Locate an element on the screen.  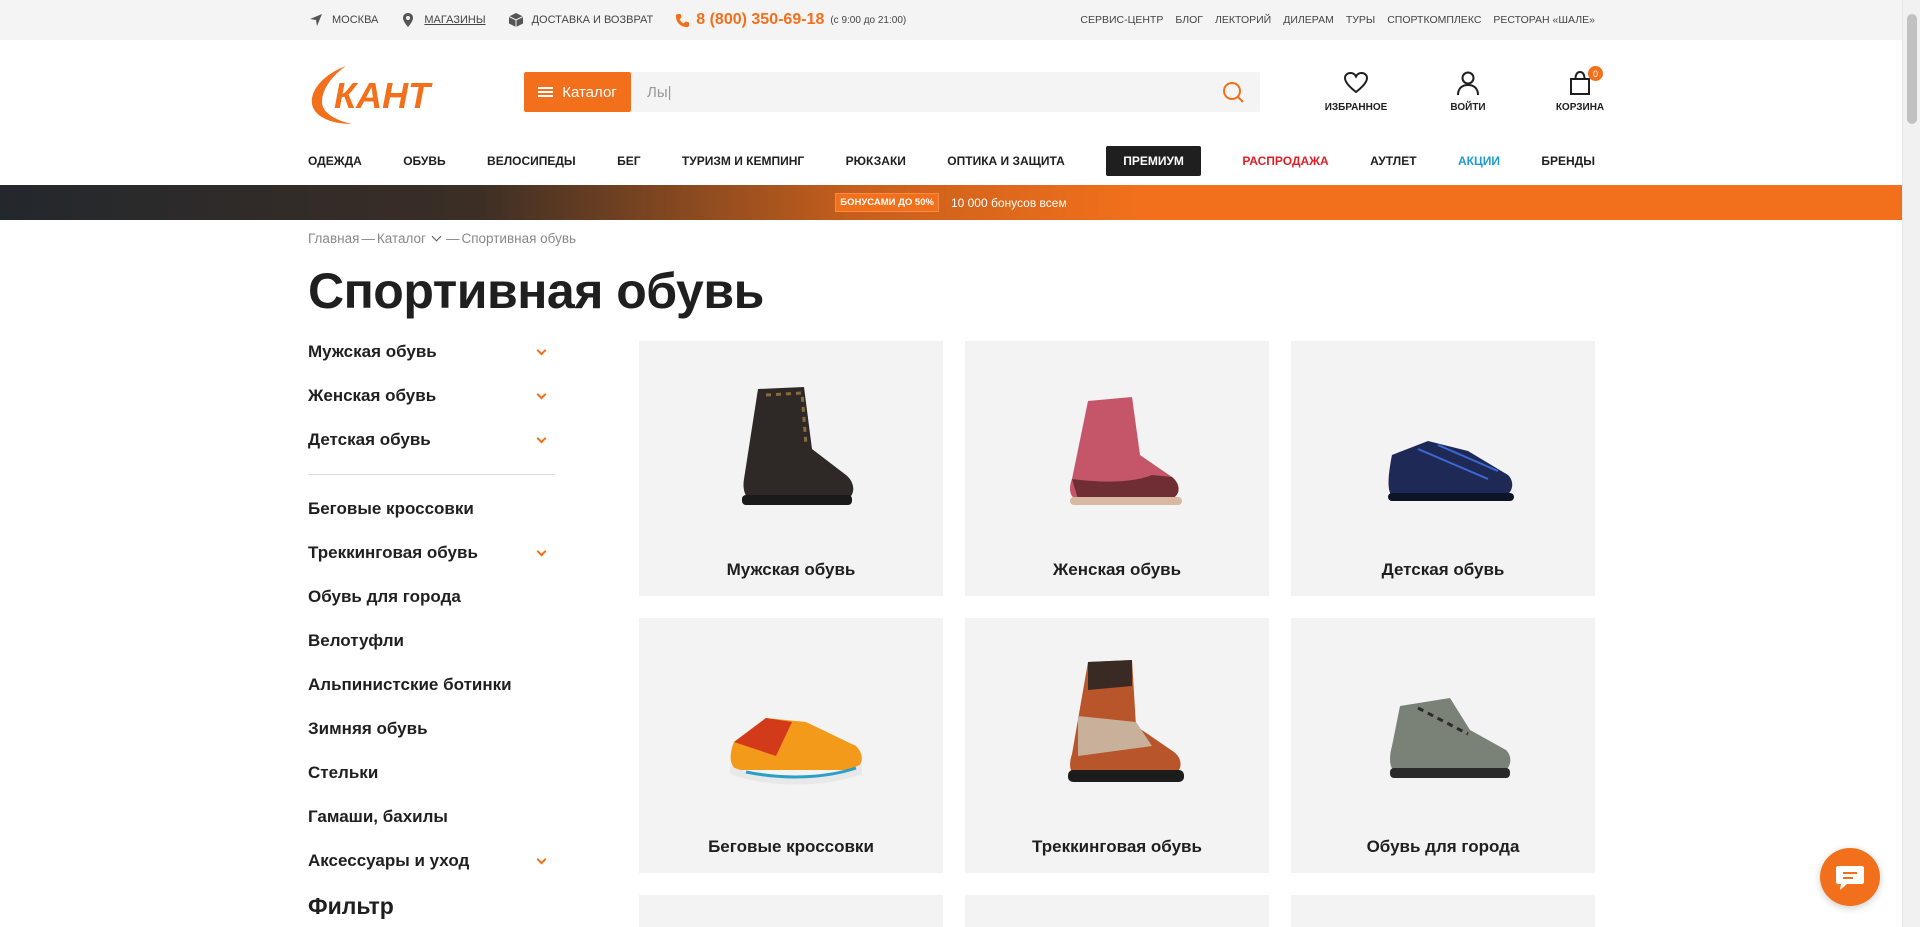
pink-hiking-boot-image is located at coordinates (1126, 451).